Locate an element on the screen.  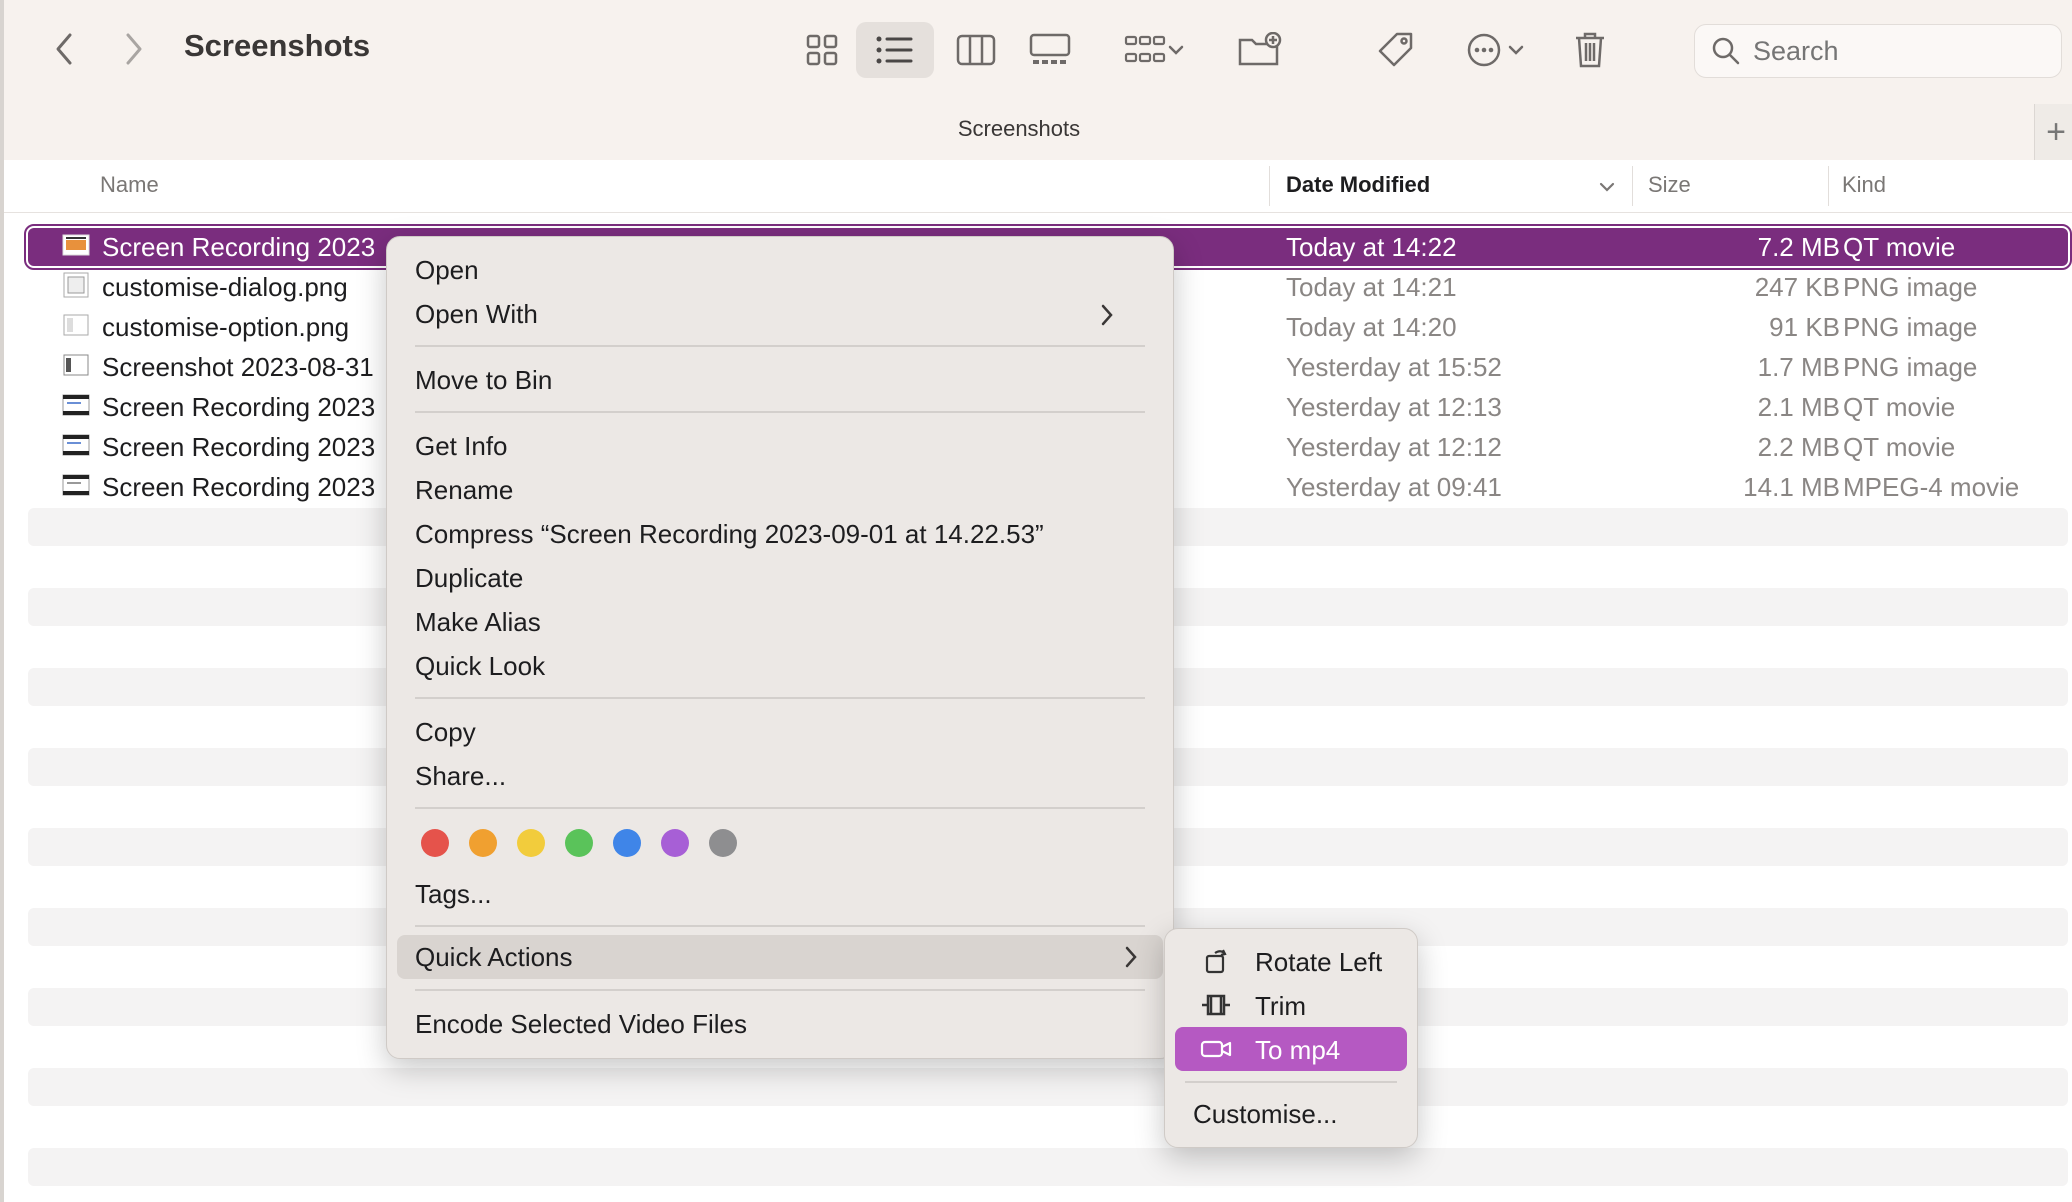
list-icon is located at coordinates (894, 50).